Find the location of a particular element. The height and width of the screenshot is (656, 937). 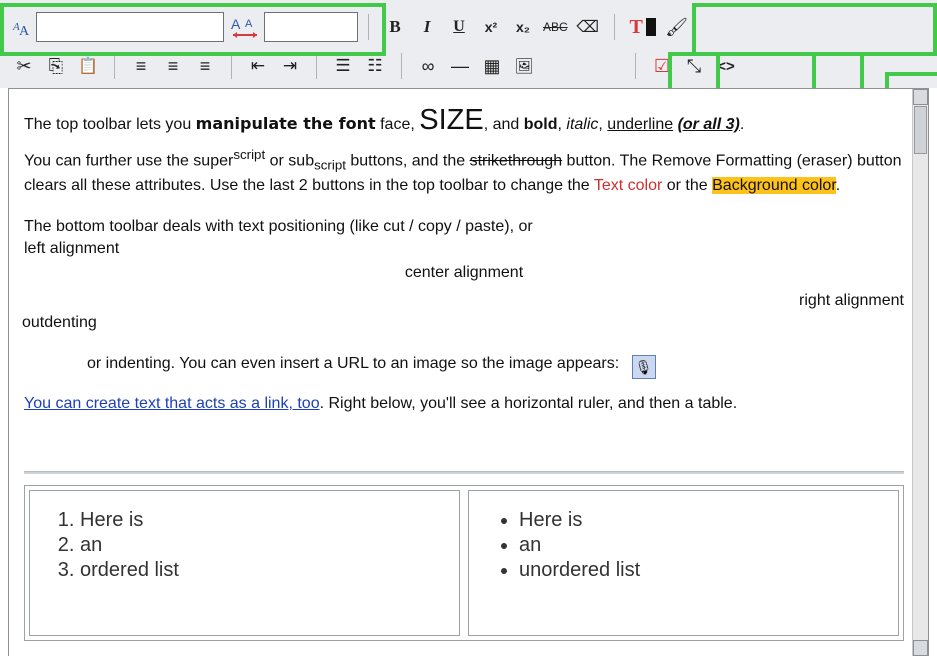

underline-word: underline is located at coordinates (640, 124).